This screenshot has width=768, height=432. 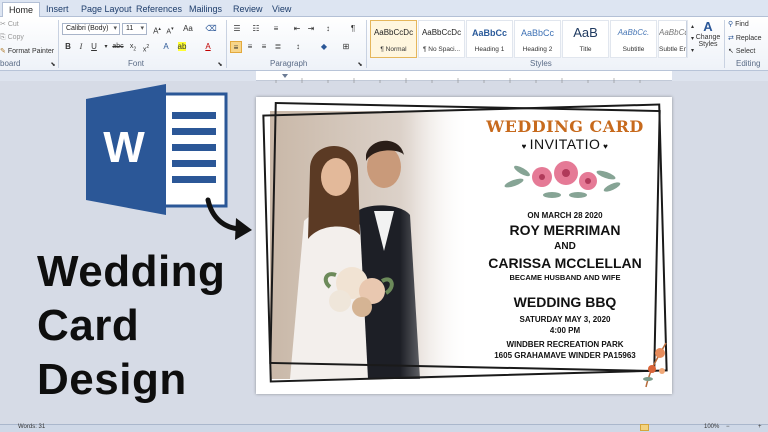 I want to click on styles-group-label: Styles, so click(x=541, y=63).